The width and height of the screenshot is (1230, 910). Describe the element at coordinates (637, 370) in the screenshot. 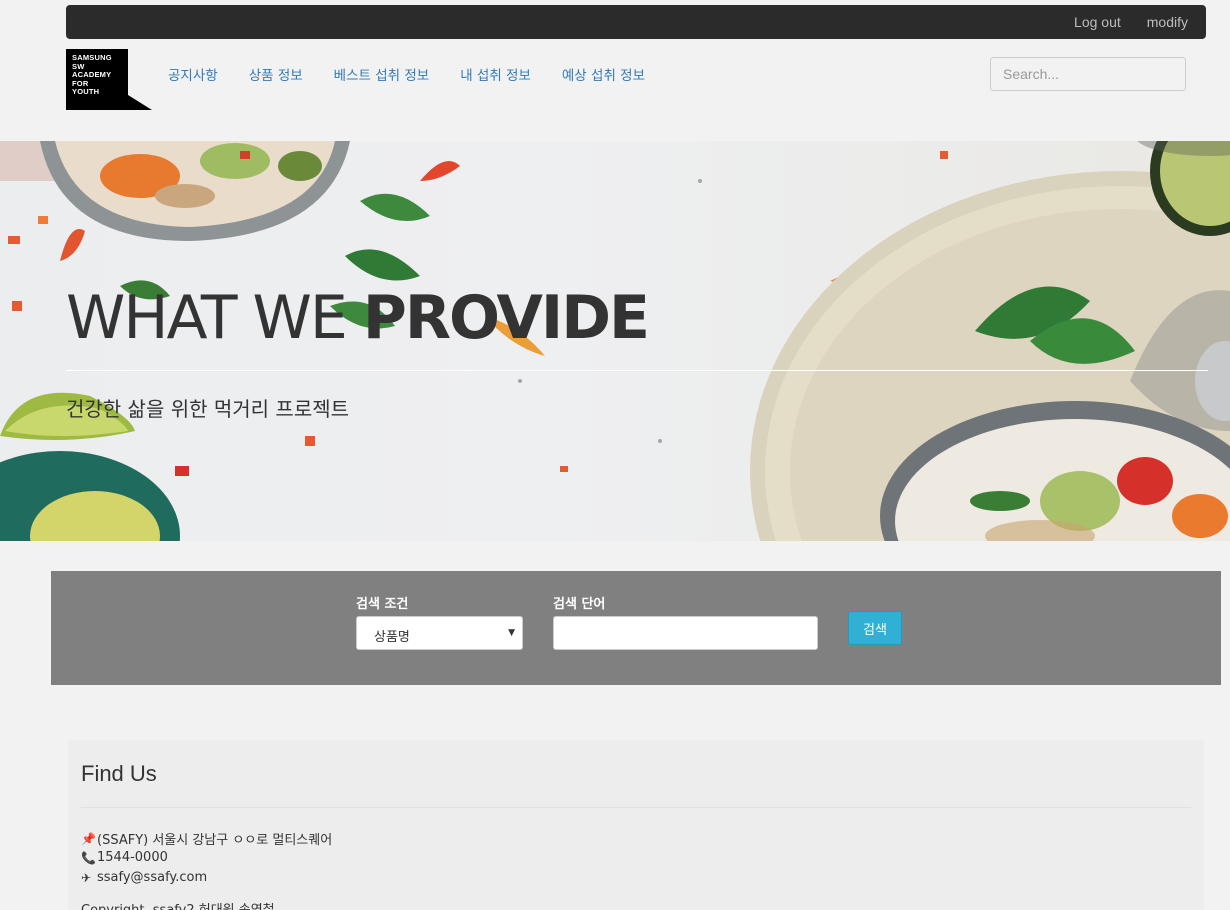

I see `hero-divider` at that location.